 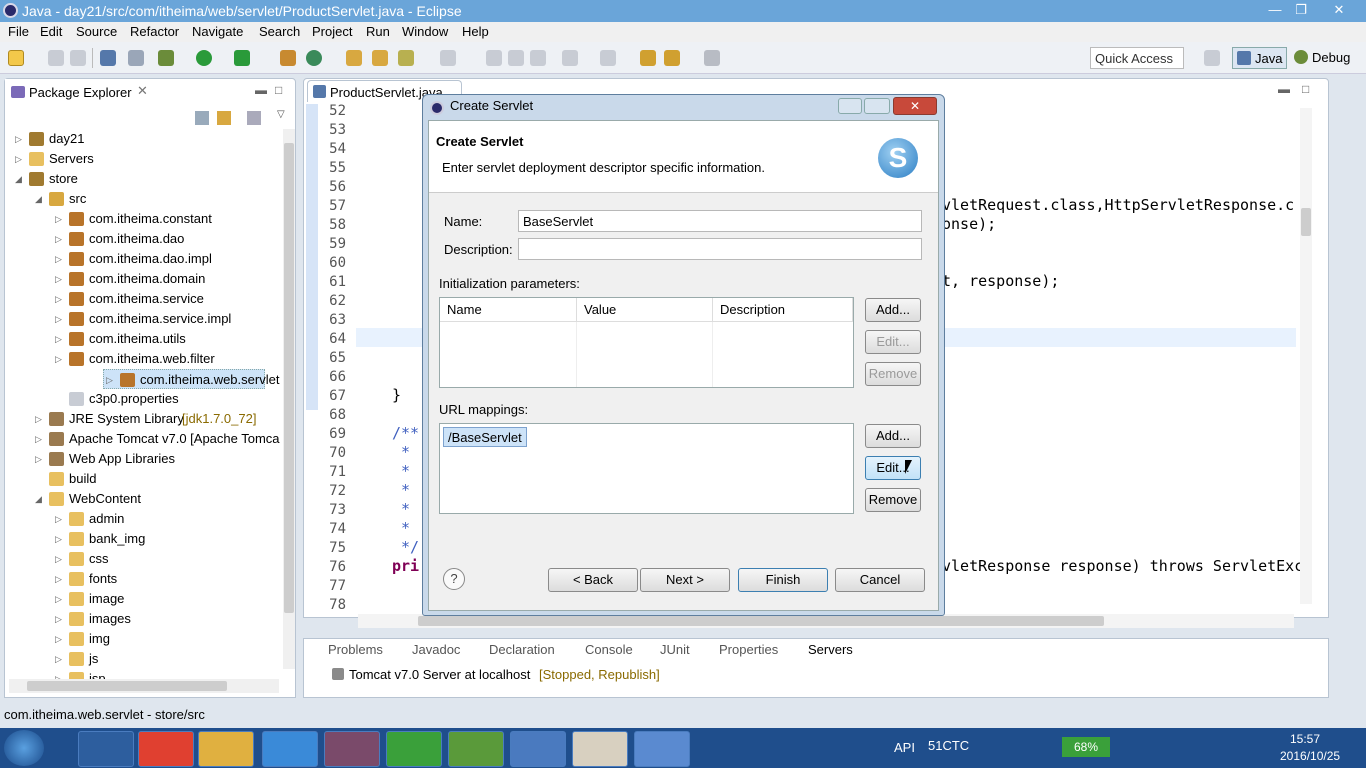 What do you see at coordinates (204, 58) in the screenshot?
I see `run-icon` at bounding box center [204, 58].